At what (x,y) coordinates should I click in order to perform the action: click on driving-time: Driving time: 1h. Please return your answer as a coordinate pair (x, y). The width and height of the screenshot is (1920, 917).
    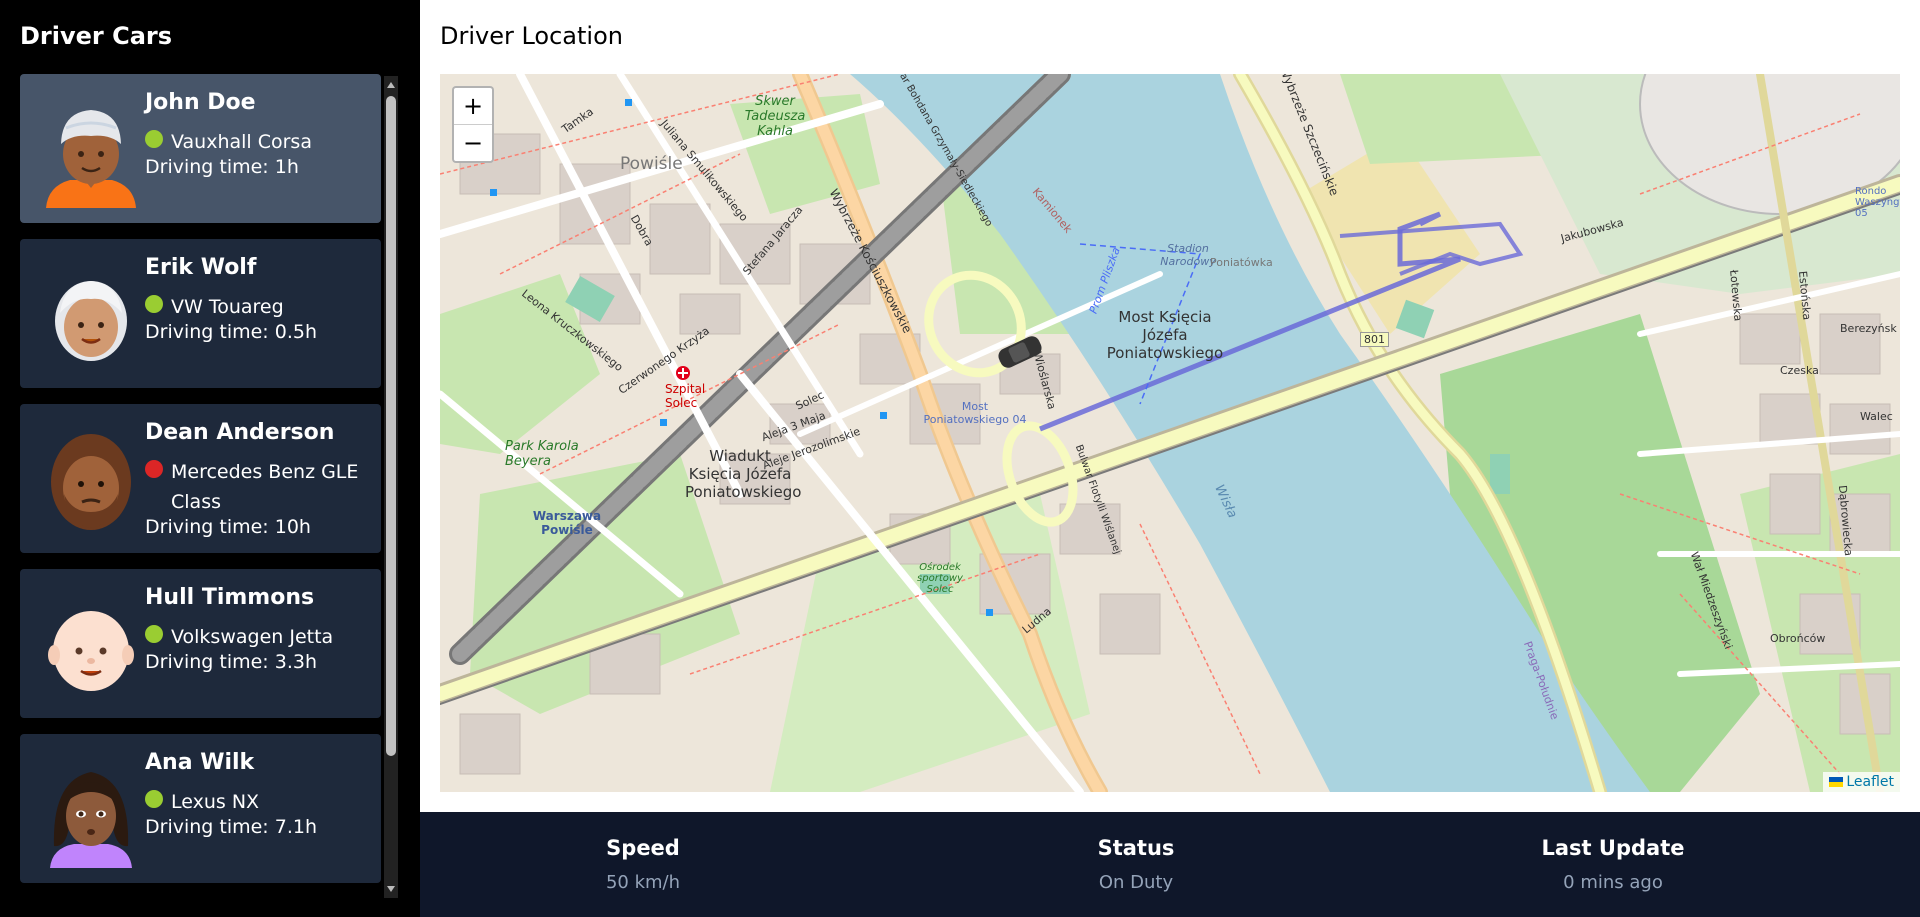
    Looking at the image, I should click on (222, 167).